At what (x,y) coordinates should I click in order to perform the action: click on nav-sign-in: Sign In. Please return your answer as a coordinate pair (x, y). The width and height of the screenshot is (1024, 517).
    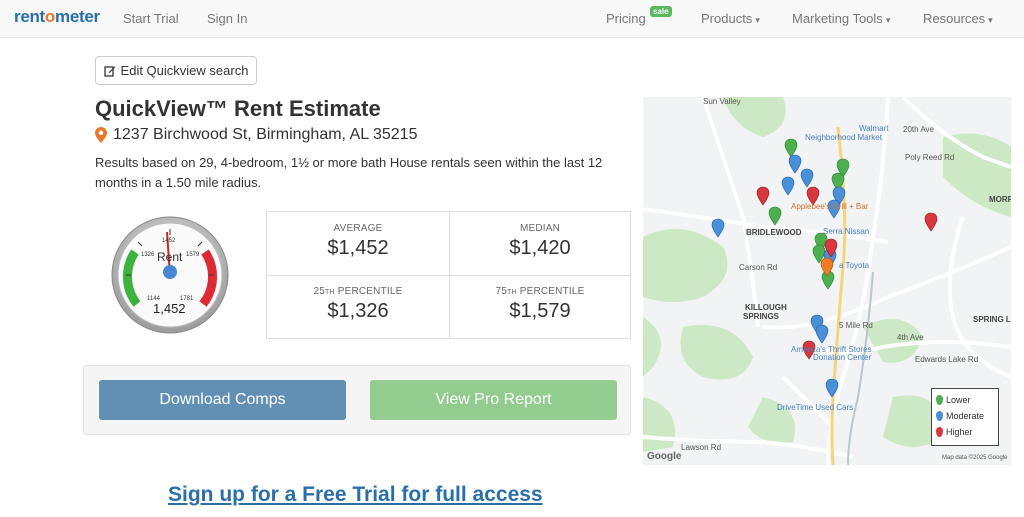
    Looking at the image, I should click on (227, 18).